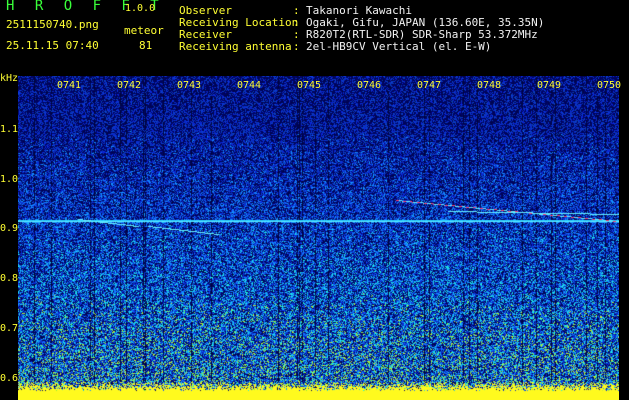  Describe the element at coordinates (9, 378) in the screenshot. I see `y-label: 0.6` at that location.